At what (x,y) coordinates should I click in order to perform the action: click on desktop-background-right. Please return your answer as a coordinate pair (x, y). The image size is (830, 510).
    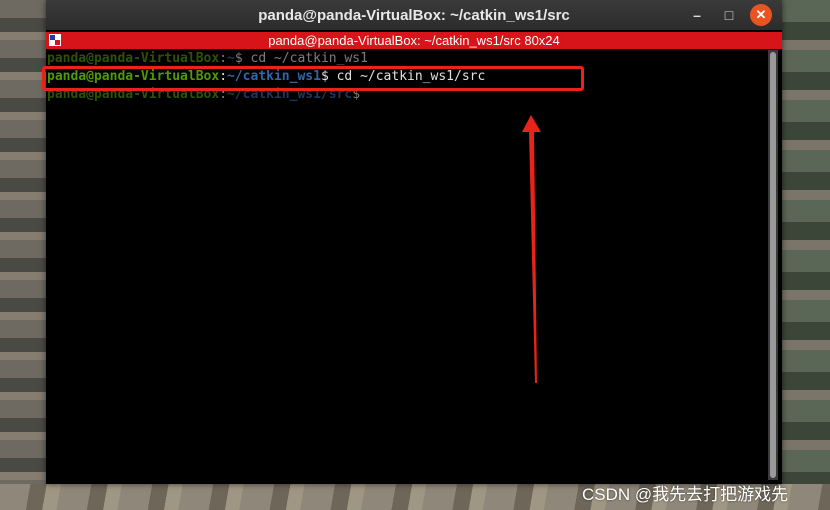
    Looking at the image, I should click on (806, 255).